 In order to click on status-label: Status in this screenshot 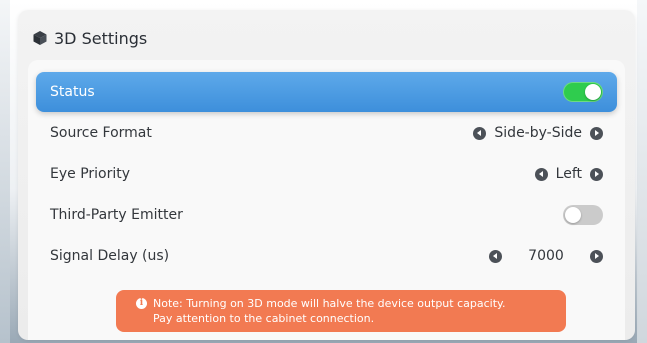, I will do `click(72, 92)`.